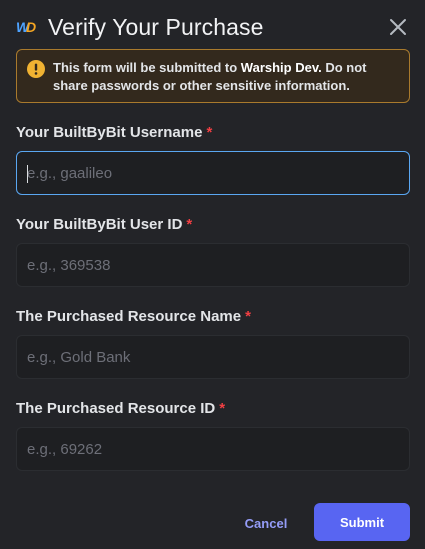 The image size is (425, 549). I want to click on username-label: Your BuiltByBit Username *, so click(114, 132).